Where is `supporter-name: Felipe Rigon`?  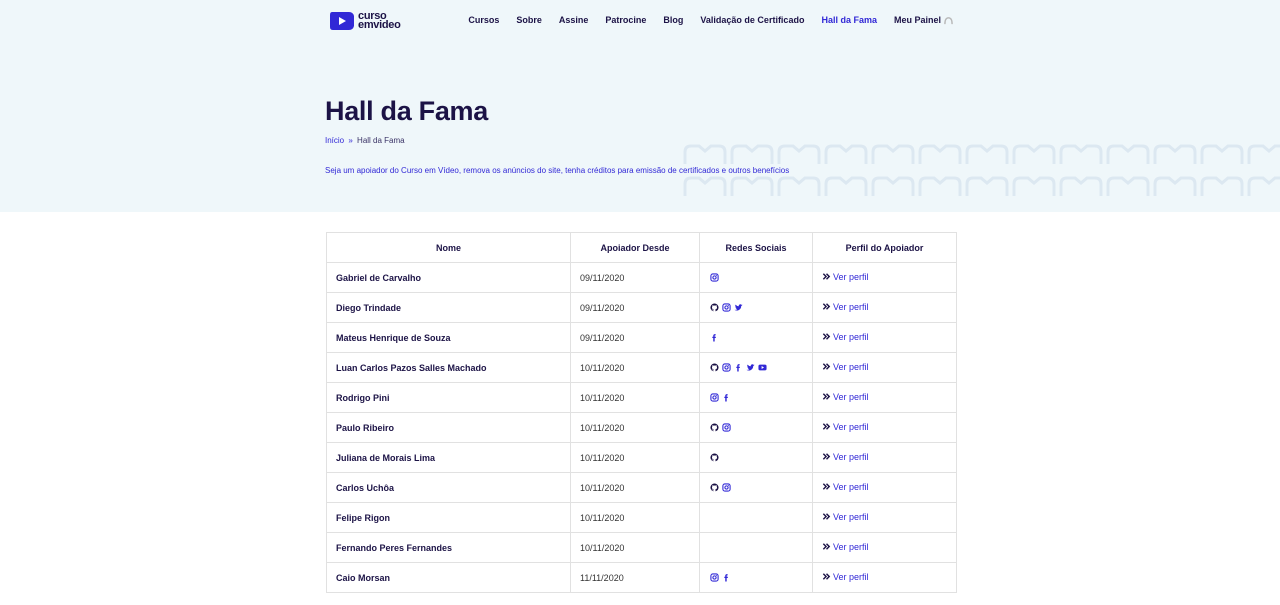
supporter-name: Felipe Rigon is located at coordinates (448, 517).